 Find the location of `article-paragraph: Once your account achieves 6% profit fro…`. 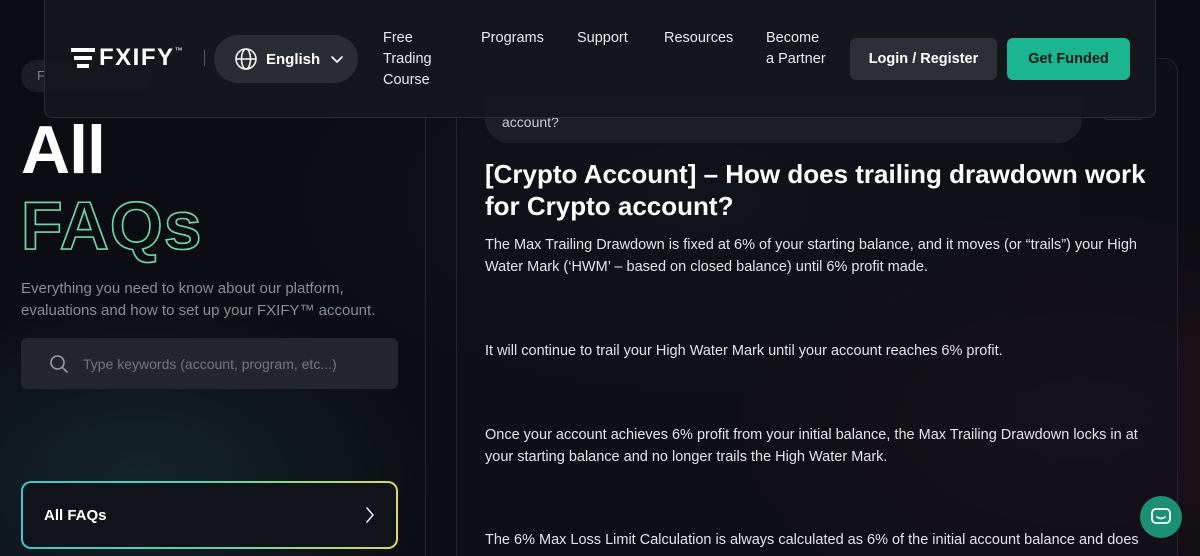

article-paragraph: Once your account achieves 6% profit fro… is located at coordinates (811, 446).